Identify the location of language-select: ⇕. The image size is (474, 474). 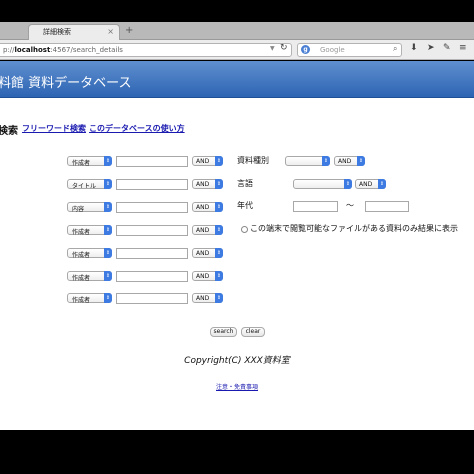
(322, 184).